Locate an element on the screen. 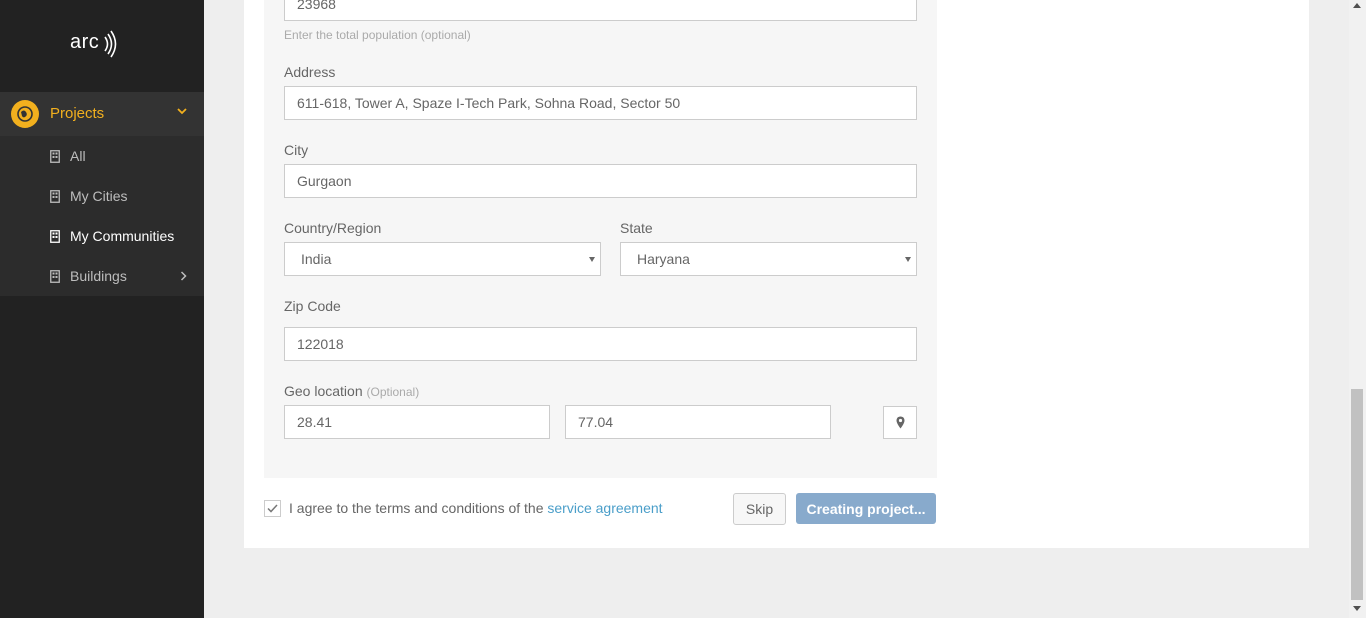  chevron-right-icon is located at coordinates (183, 276).